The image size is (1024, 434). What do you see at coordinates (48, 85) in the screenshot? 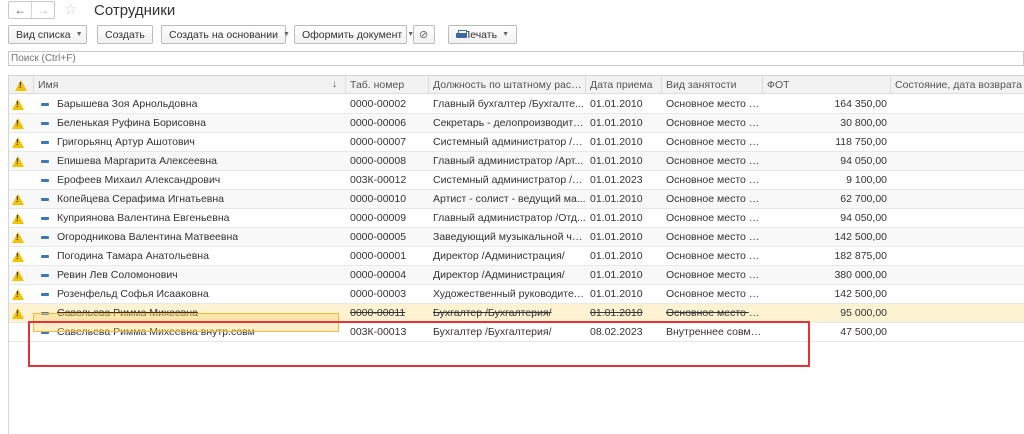
I see `column-name-label: Имя` at bounding box center [48, 85].